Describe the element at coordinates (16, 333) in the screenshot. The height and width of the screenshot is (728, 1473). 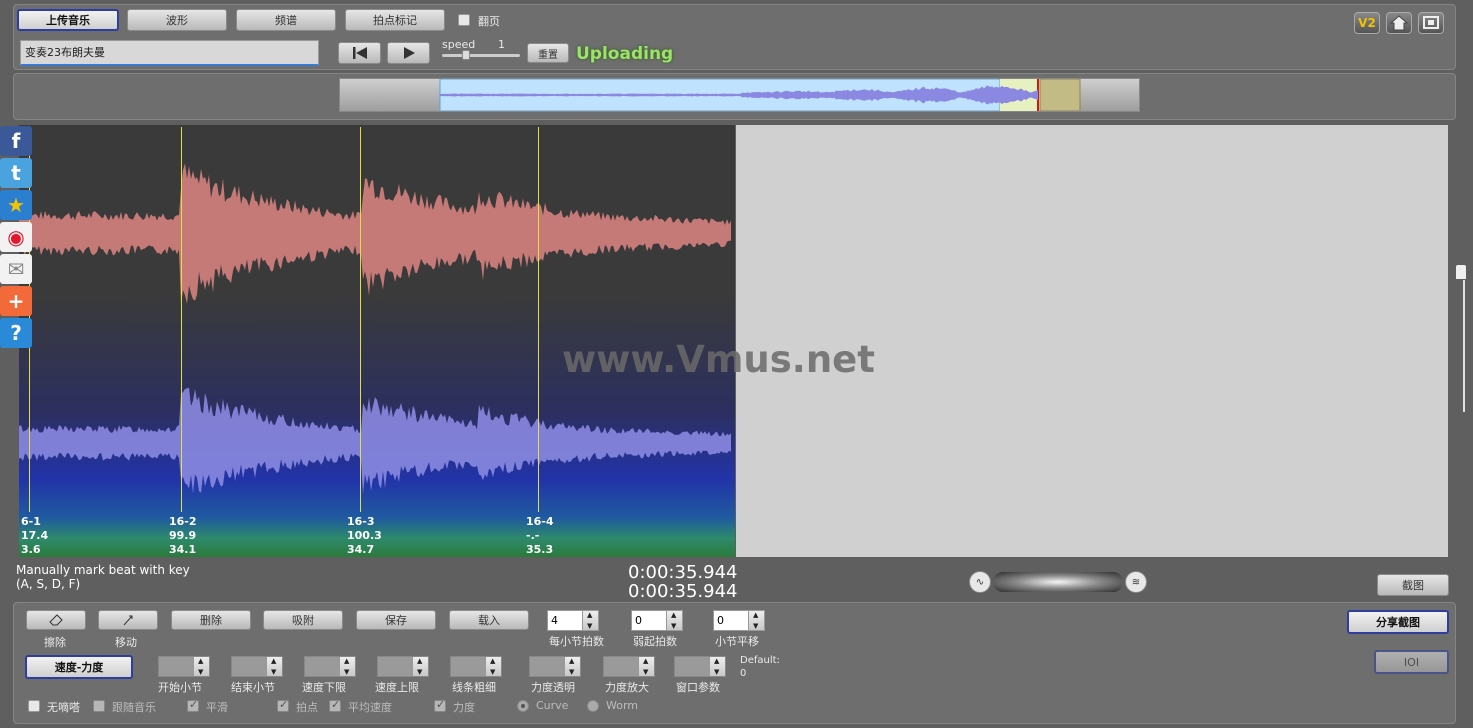
I see `help-icon: ?` at that location.